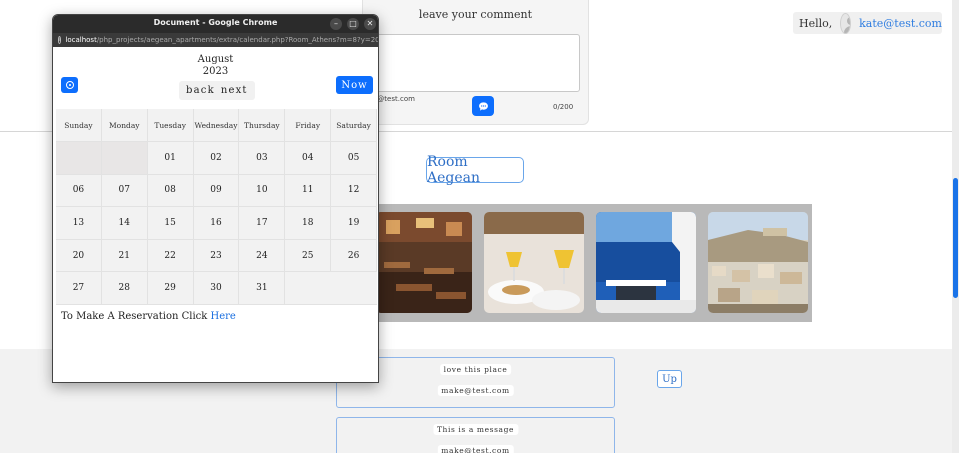  Describe the element at coordinates (200, 90) in the screenshot. I see `back-button: back` at that location.